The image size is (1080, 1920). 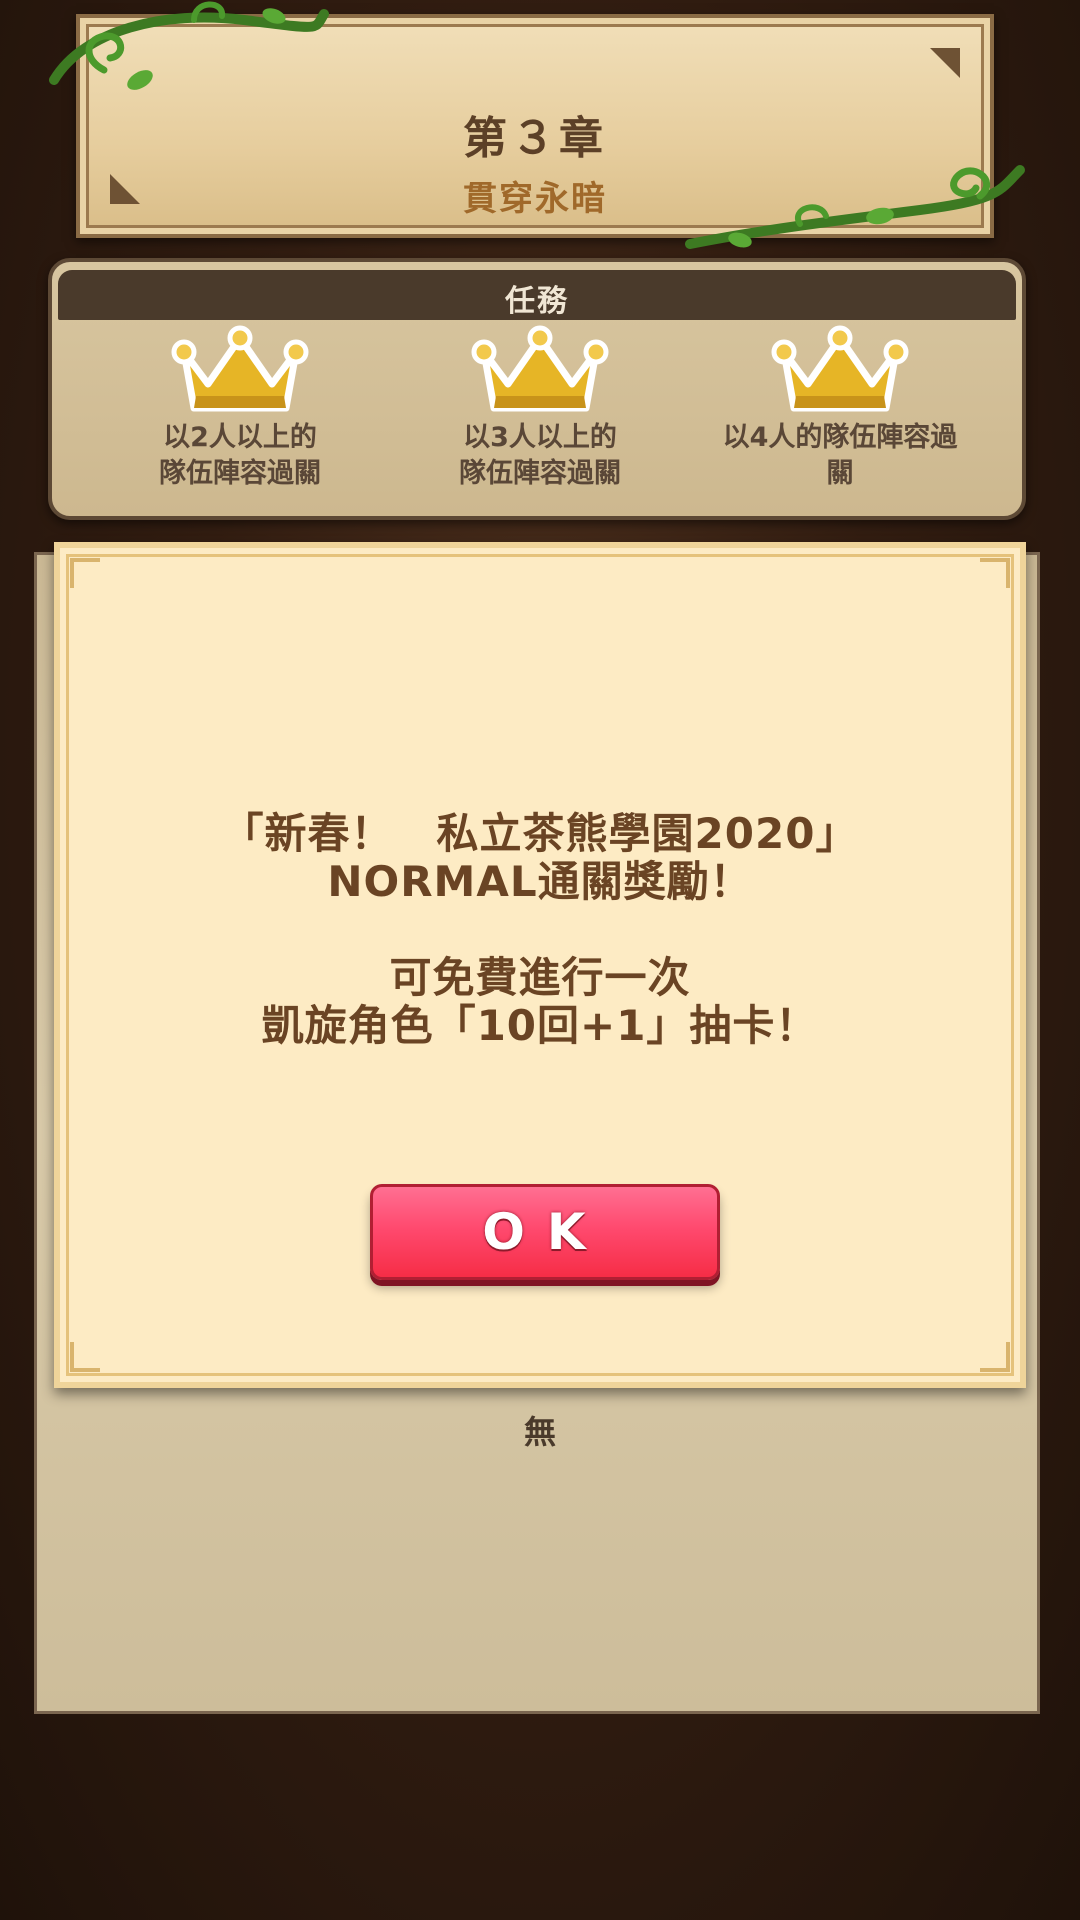 What do you see at coordinates (840, 473) in the screenshot?
I see `mission-text-line: 關` at bounding box center [840, 473].